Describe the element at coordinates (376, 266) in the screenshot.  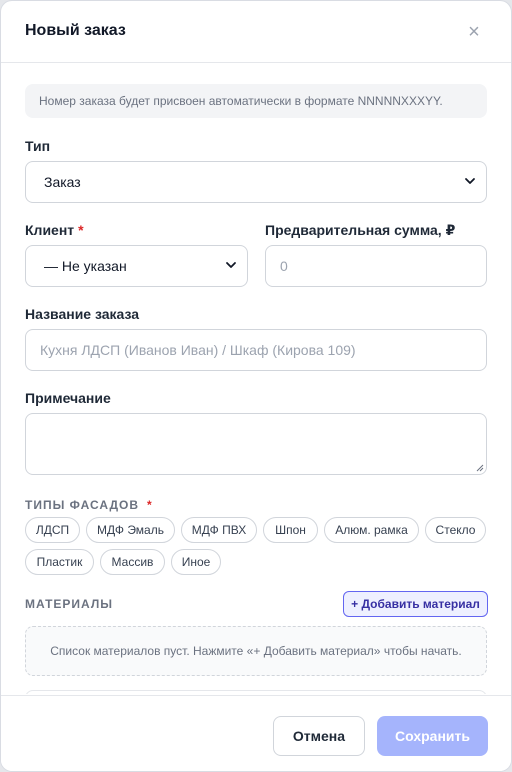
I see `estimate-input: 0` at that location.